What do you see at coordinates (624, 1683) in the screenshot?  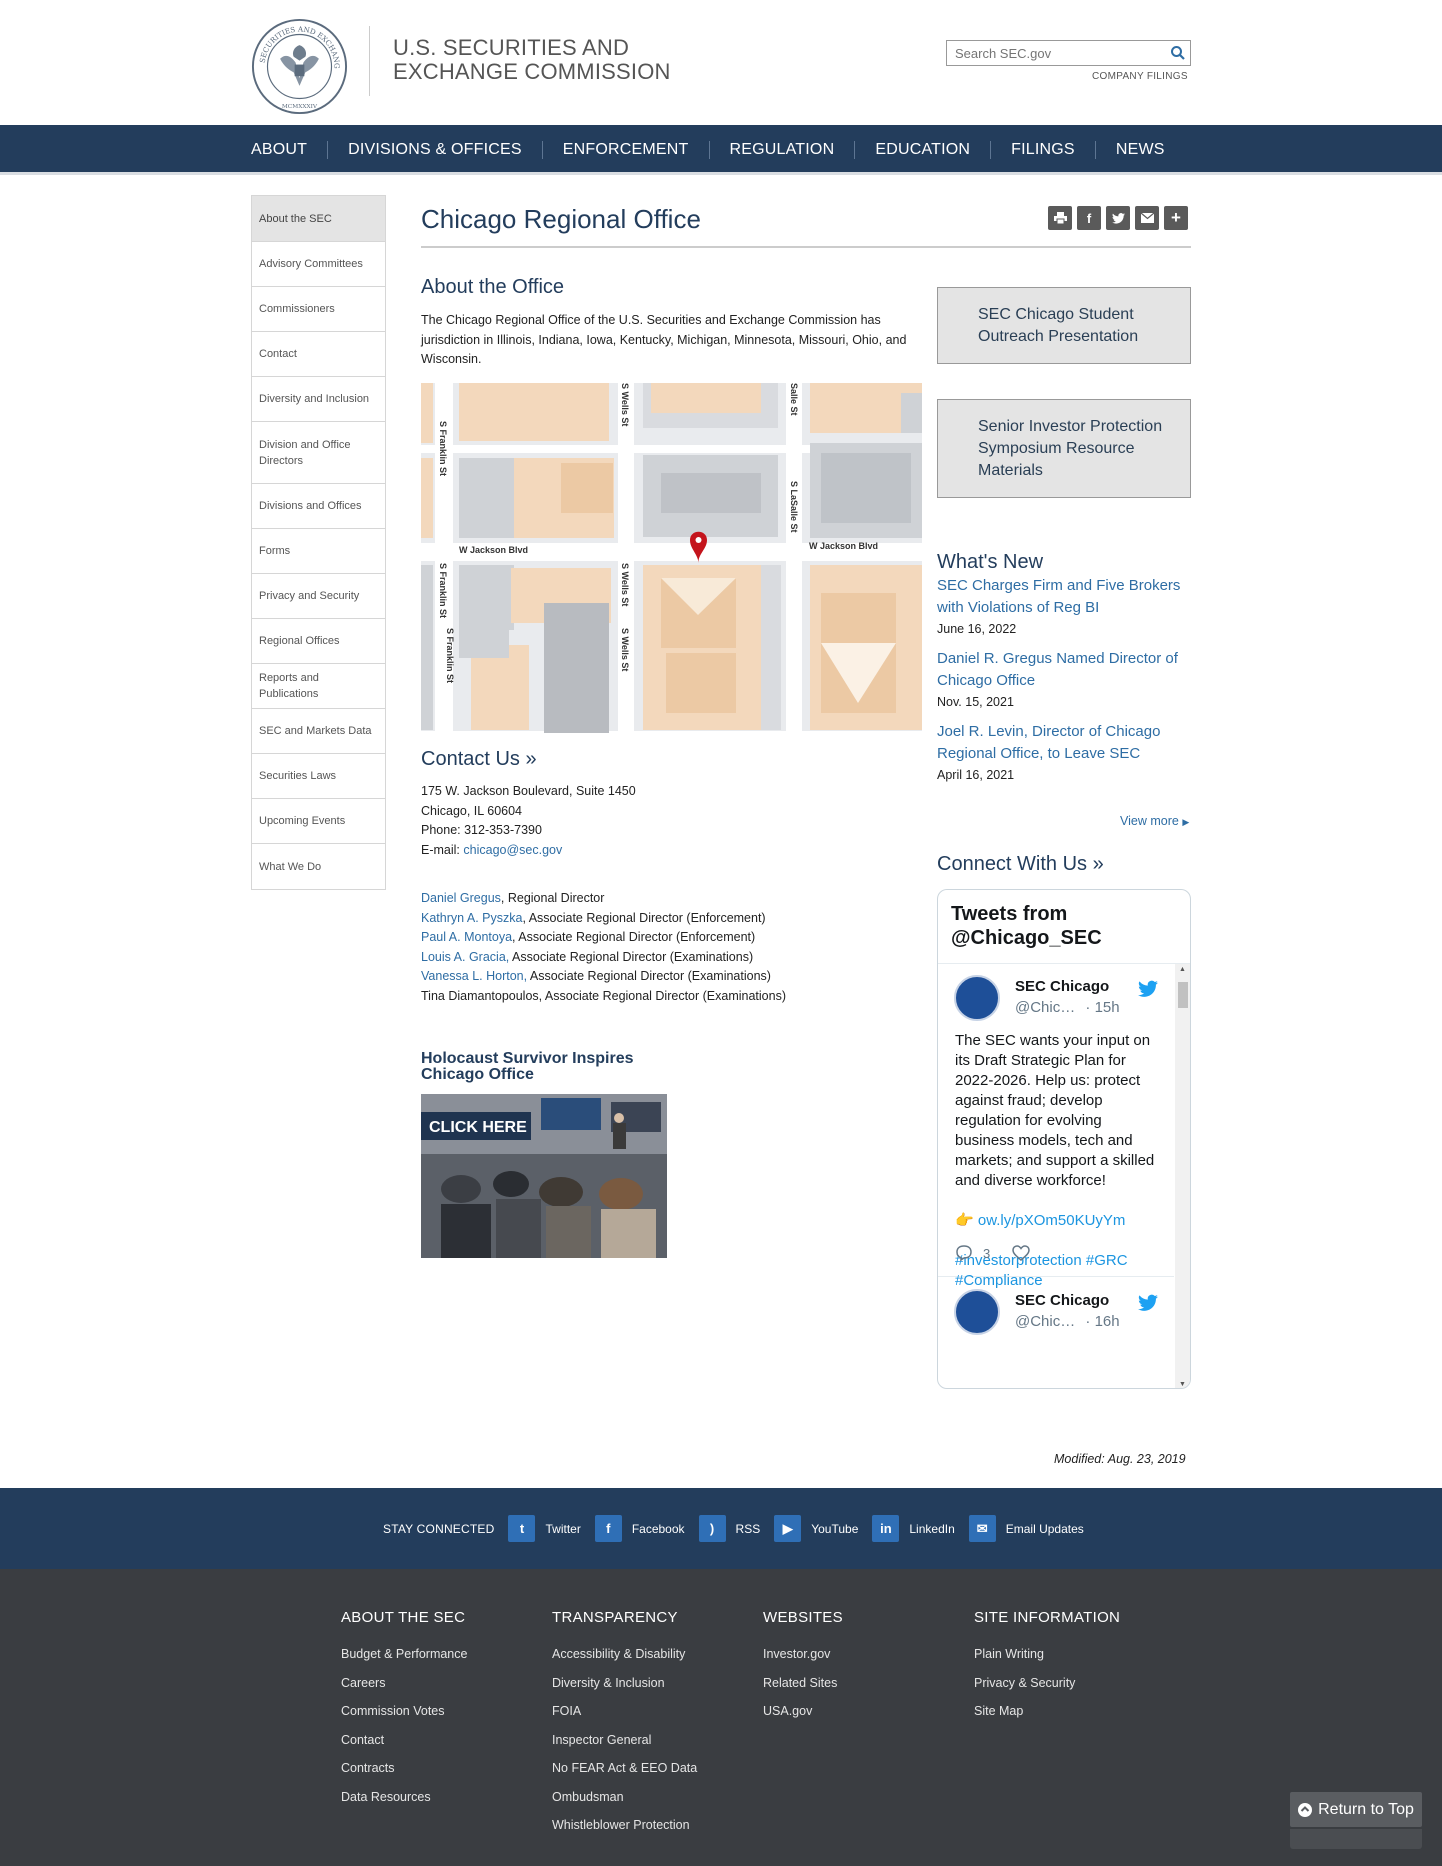 I see `footer-link-diversity-and-inclusion: Diversity & Inclusion` at bounding box center [624, 1683].